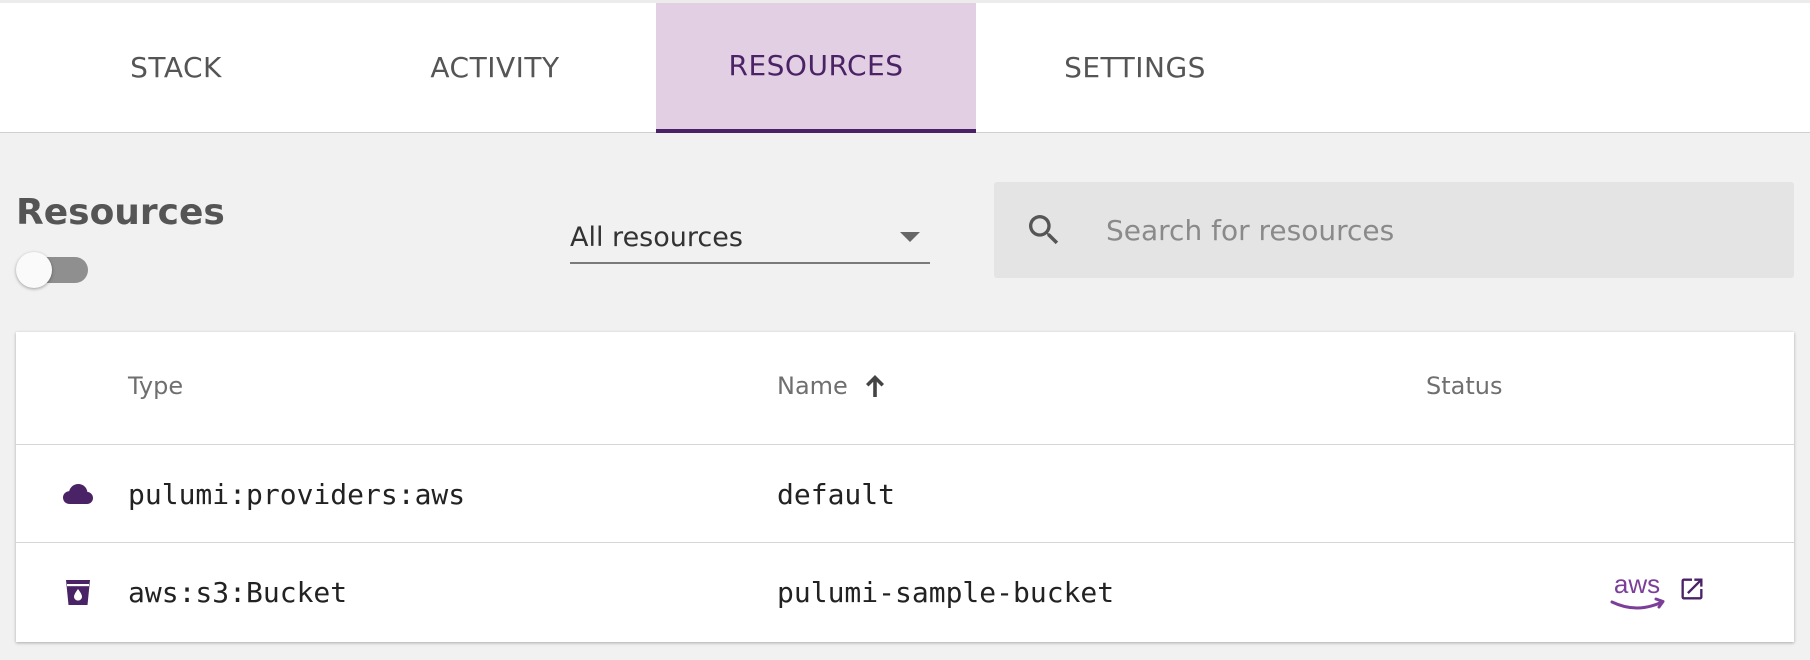 The height and width of the screenshot is (660, 1810). Describe the element at coordinates (812, 386) in the screenshot. I see `column-header-label: Name` at that location.